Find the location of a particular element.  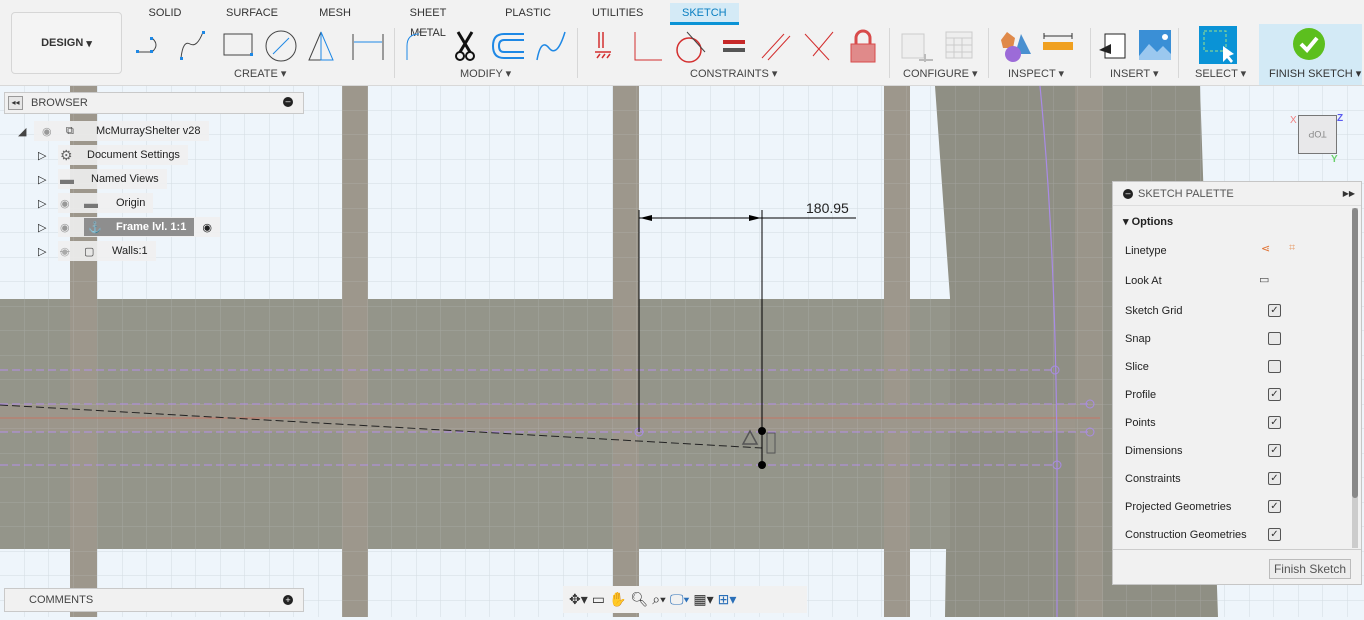

fix-constraint-icon is located at coordinates (605, 46).